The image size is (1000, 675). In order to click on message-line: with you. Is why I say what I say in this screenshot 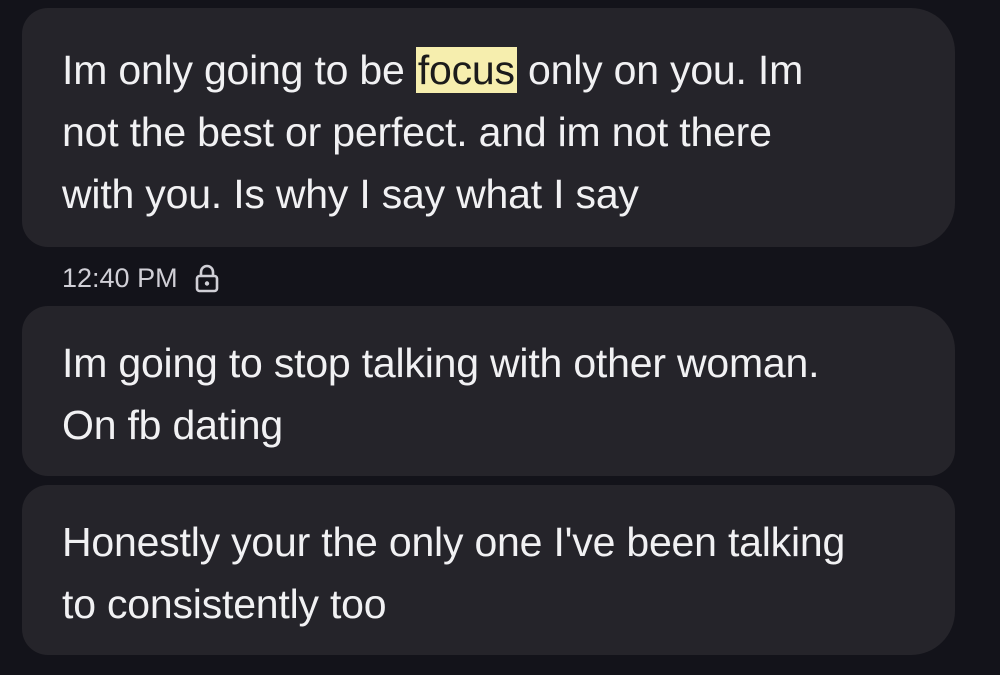, I will do `click(350, 194)`.